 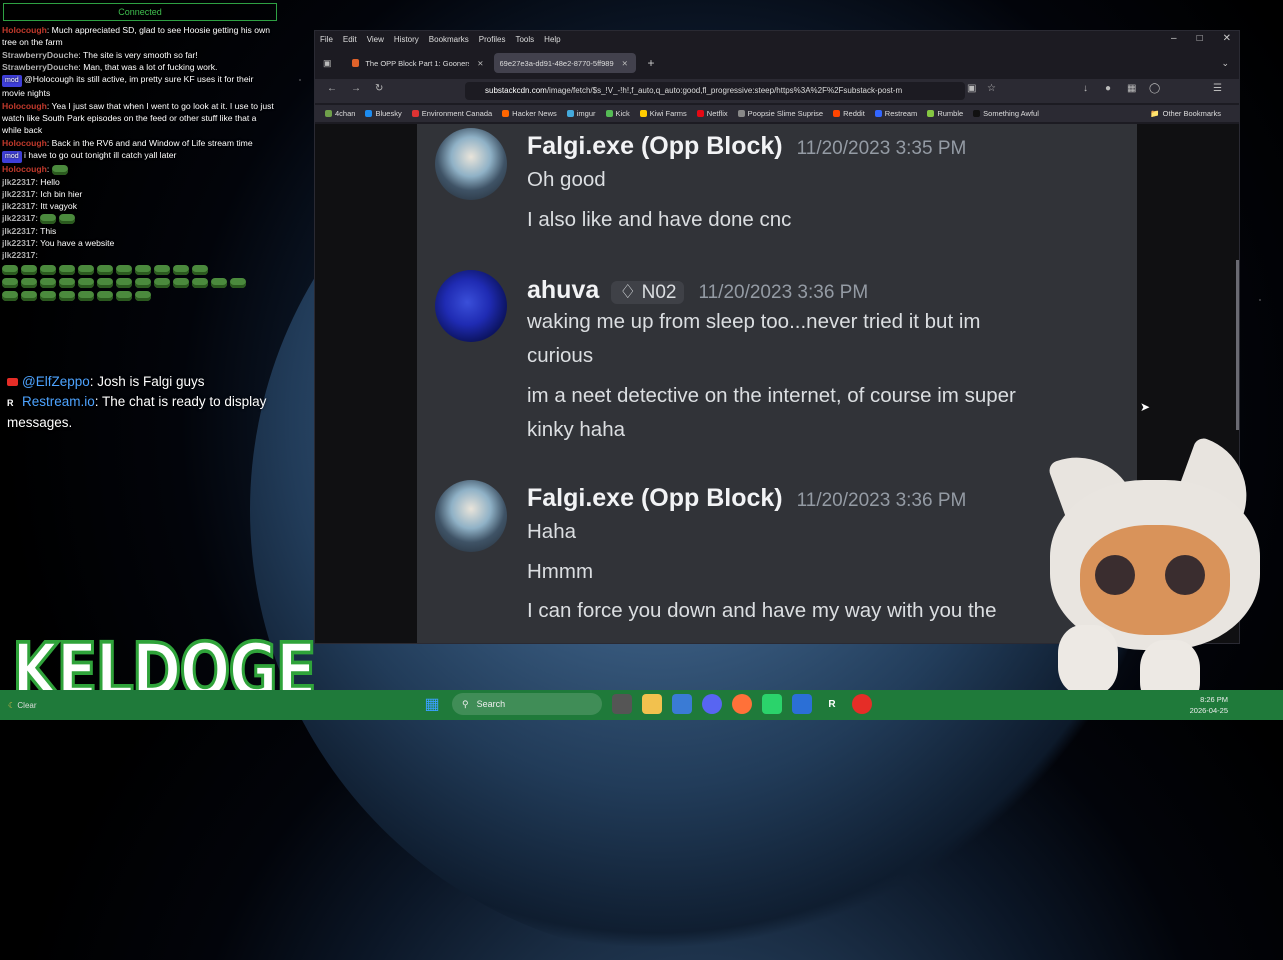 What do you see at coordinates (663, 113) in the screenshot?
I see `bookmark-item: Kiwi Farms` at bounding box center [663, 113].